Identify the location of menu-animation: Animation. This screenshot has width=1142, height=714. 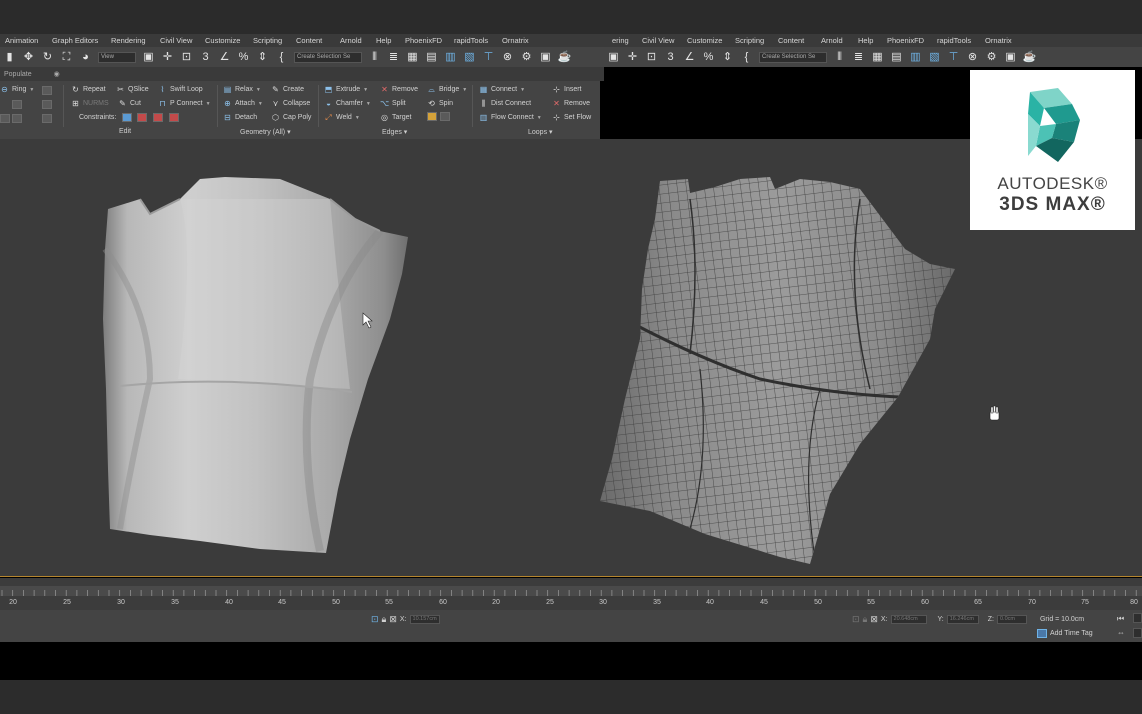
(21, 40).